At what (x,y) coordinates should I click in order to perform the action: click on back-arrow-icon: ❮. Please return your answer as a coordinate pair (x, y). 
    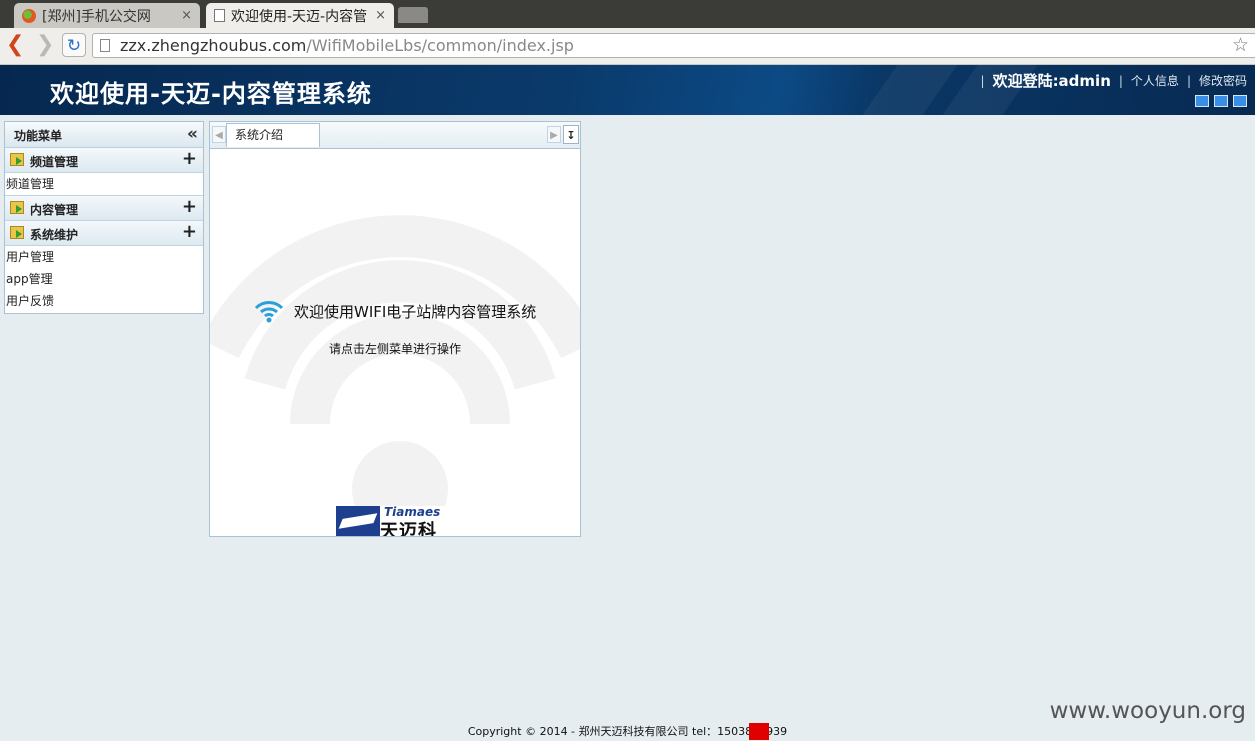
    Looking at the image, I should click on (15, 45).